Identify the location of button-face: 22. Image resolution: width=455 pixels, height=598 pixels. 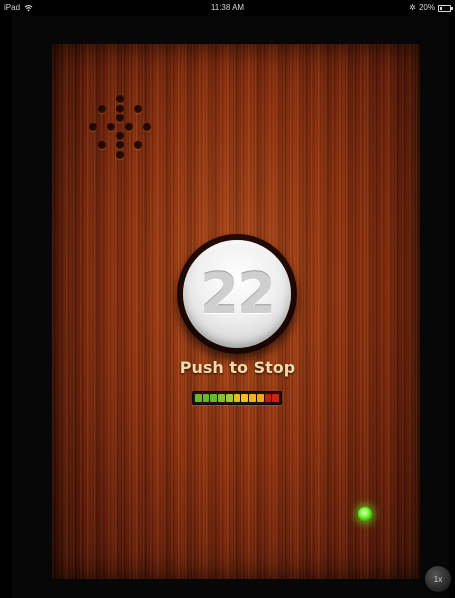
(237, 294).